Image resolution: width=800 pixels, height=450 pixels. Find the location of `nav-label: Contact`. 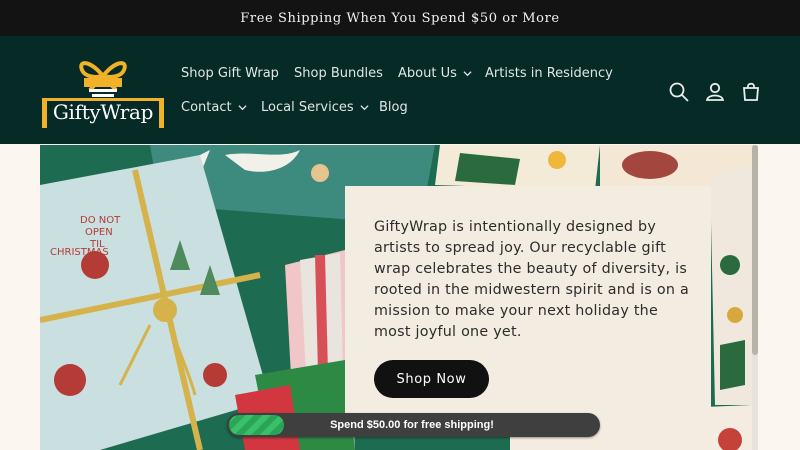

nav-label: Contact is located at coordinates (206, 107).